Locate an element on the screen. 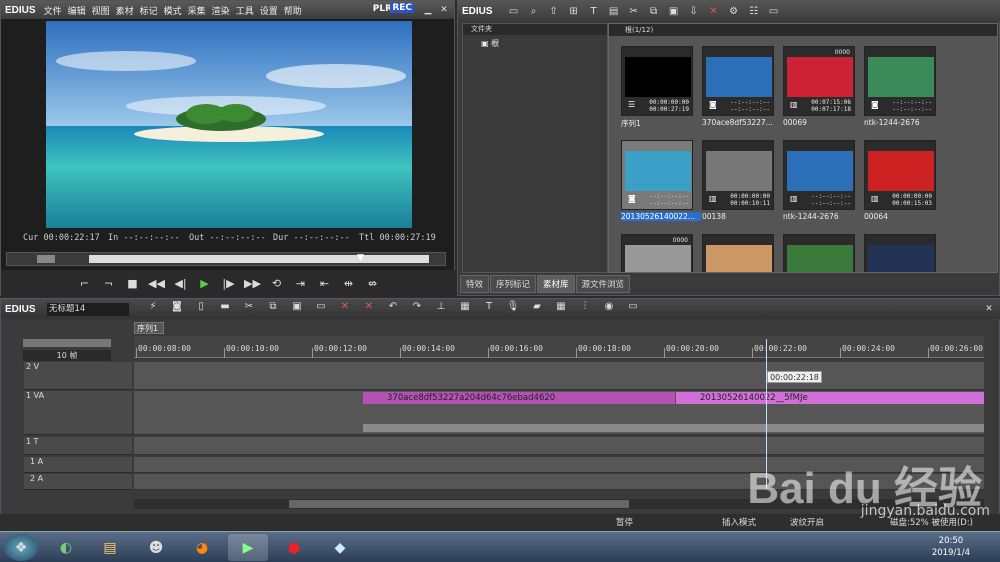 The height and width of the screenshot is (562, 1000). title-icon: T is located at coordinates (594, 11).